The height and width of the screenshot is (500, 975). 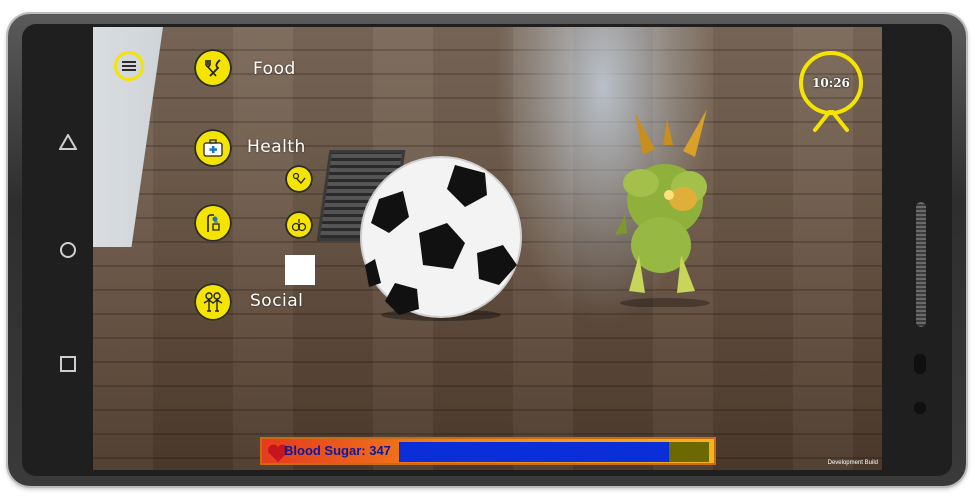 What do you see at coordinates (665, 206) in the screenshot?
I see `dragon-pet` at bounding box center [665, 206].